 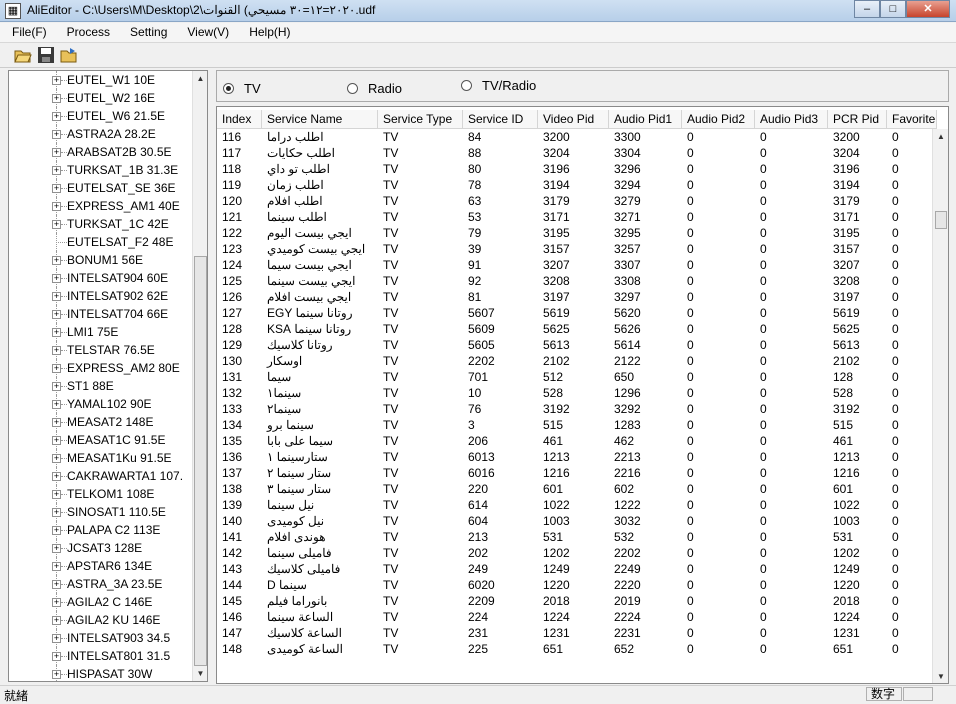 What do you see at coordinates (577, 409) in the screenshot?
I see `table-row: 133 سينما٢ TV 76 3192 3292 0 0 3192 0` at bounding box center [577, 409].